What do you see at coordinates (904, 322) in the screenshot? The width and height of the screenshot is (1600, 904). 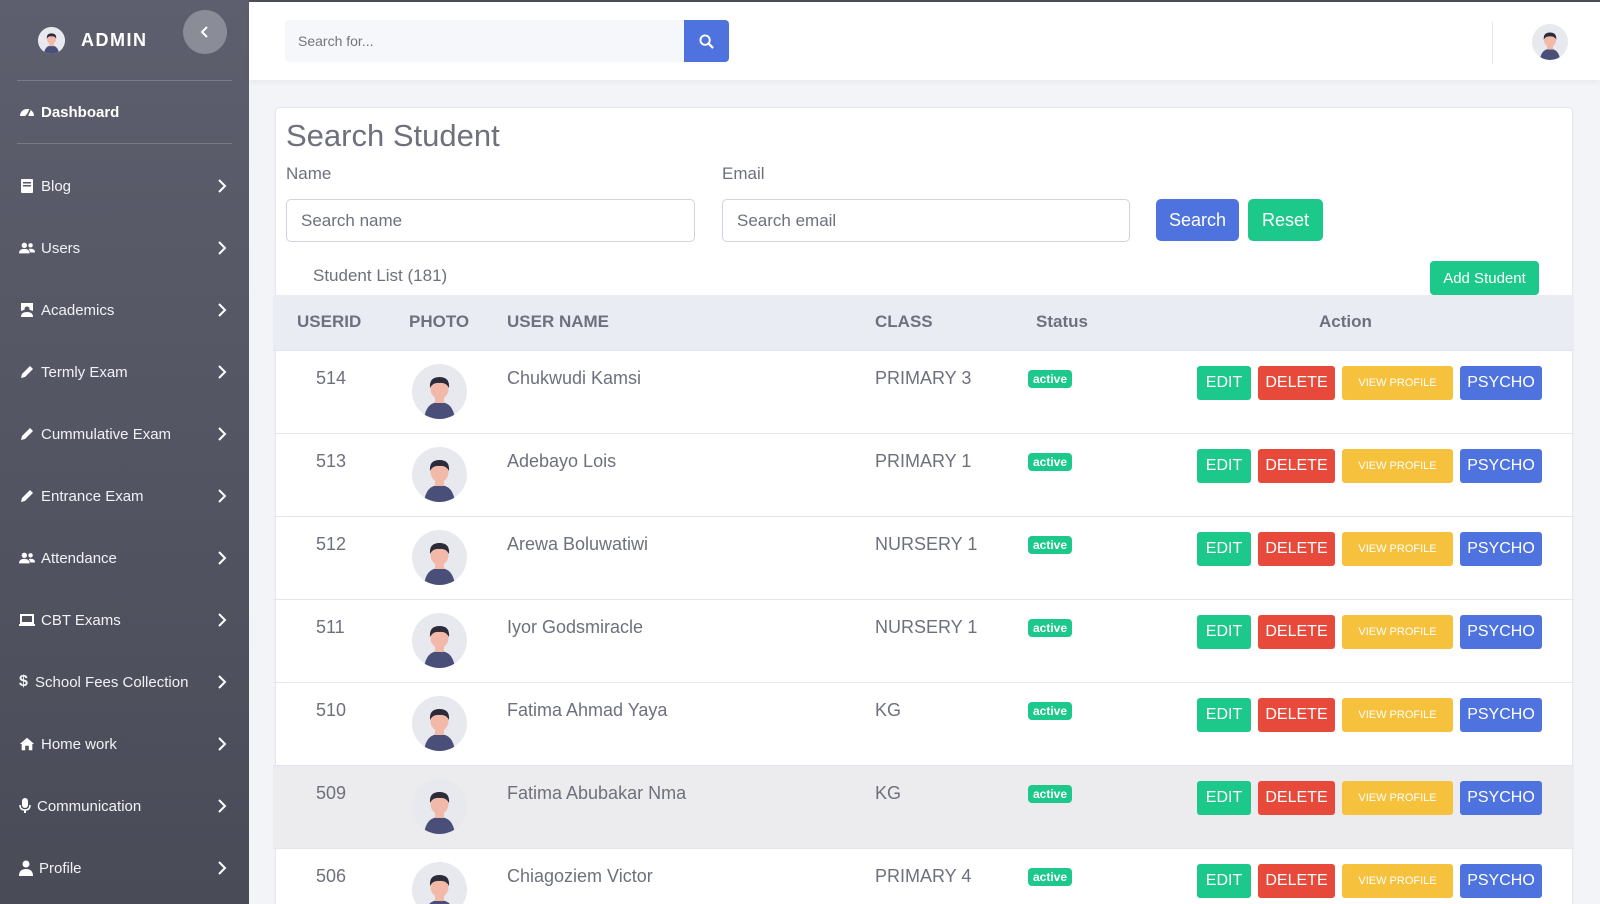 I see `column-header-class: CLASS` at bounding box center [904, 322].